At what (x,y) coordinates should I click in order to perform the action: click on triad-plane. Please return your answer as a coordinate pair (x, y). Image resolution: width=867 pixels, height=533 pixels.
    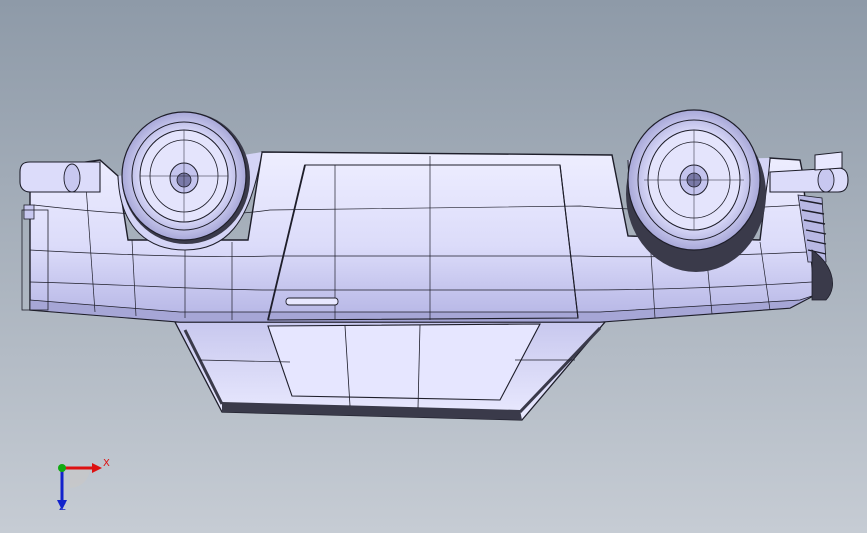
    Looking at the image, I should click on (80, 478).